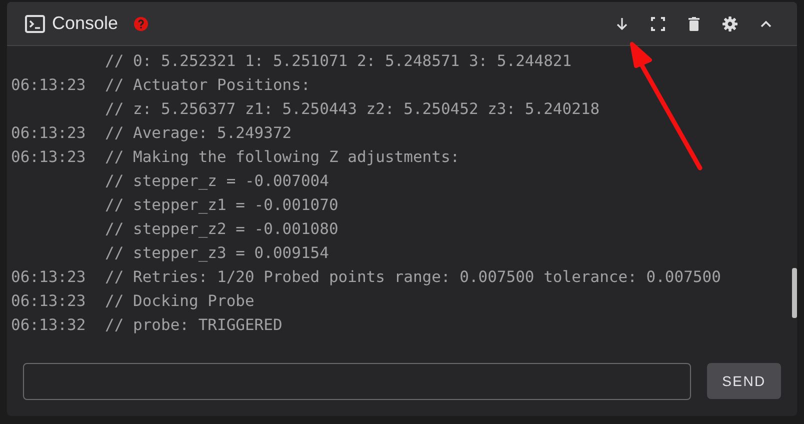 The image size is (804, 424). I want to click on log-message: // z: 5.256377 z1: 5.250443 z2: 5.250452 z3: 5.240218, so click(352, 109).